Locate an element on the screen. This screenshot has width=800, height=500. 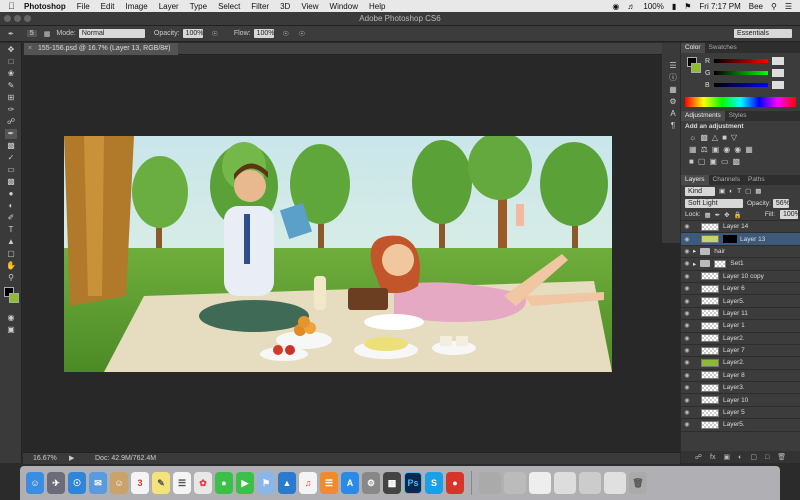
brush-preset-picker: 5 is located at coordinates (32, 33).